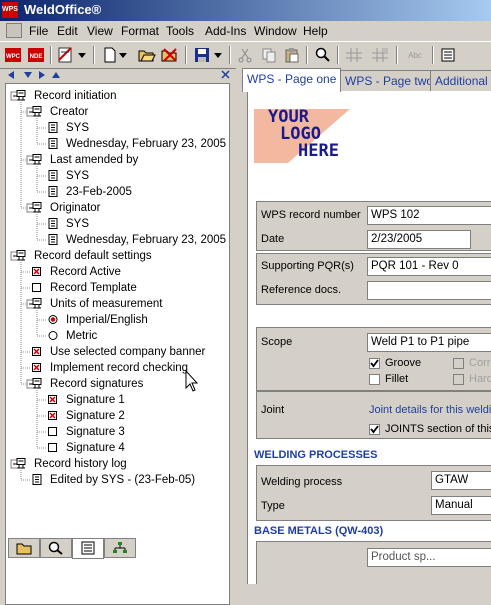  I want to click on tree-item: Signature 1, so click(117, 400).